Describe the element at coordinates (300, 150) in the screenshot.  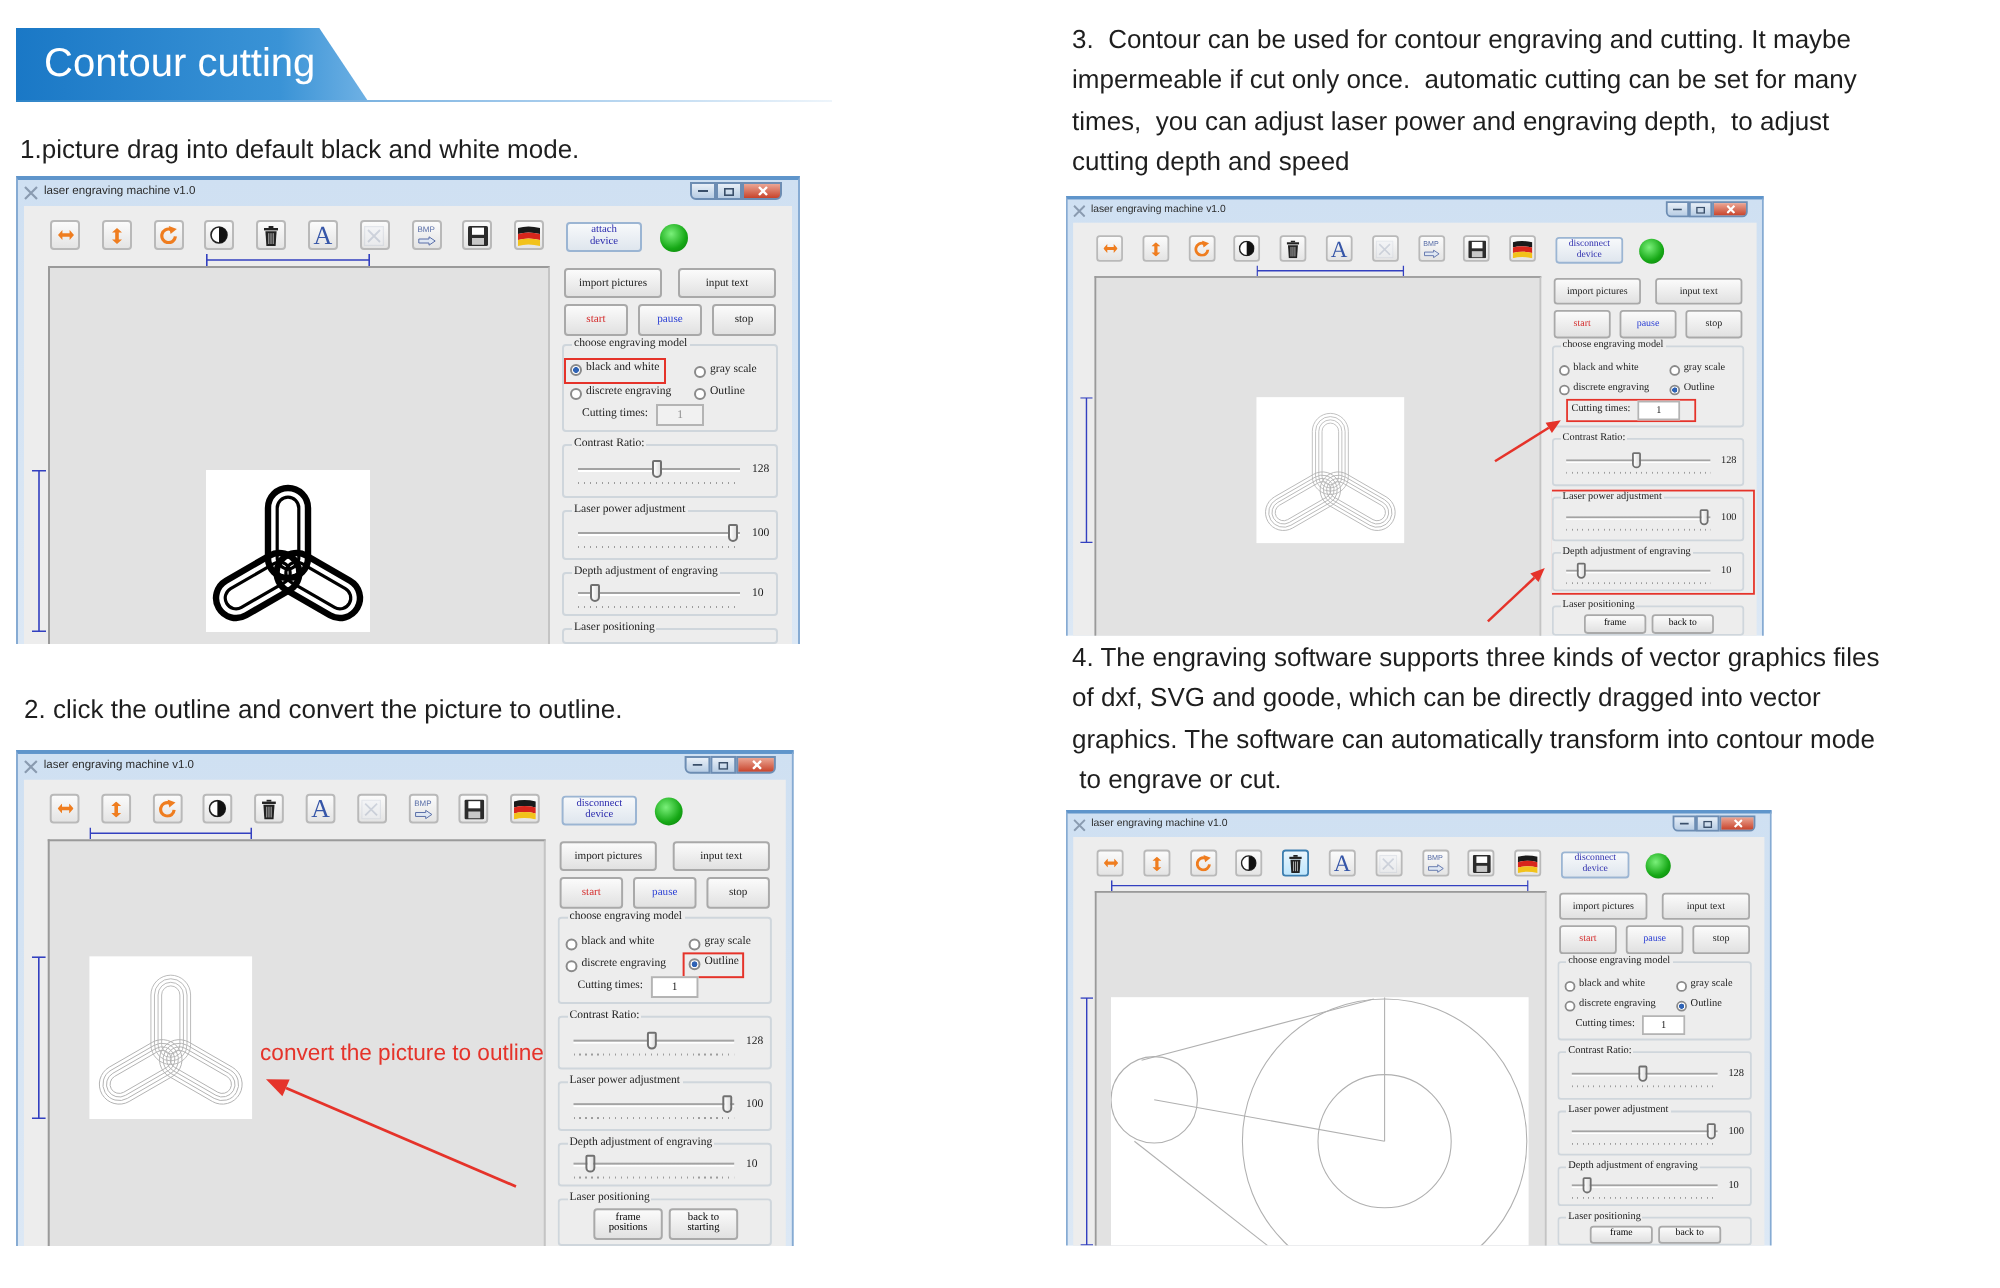
I see `step-caption: 1.picture drag into default black and white mode.` at that location.